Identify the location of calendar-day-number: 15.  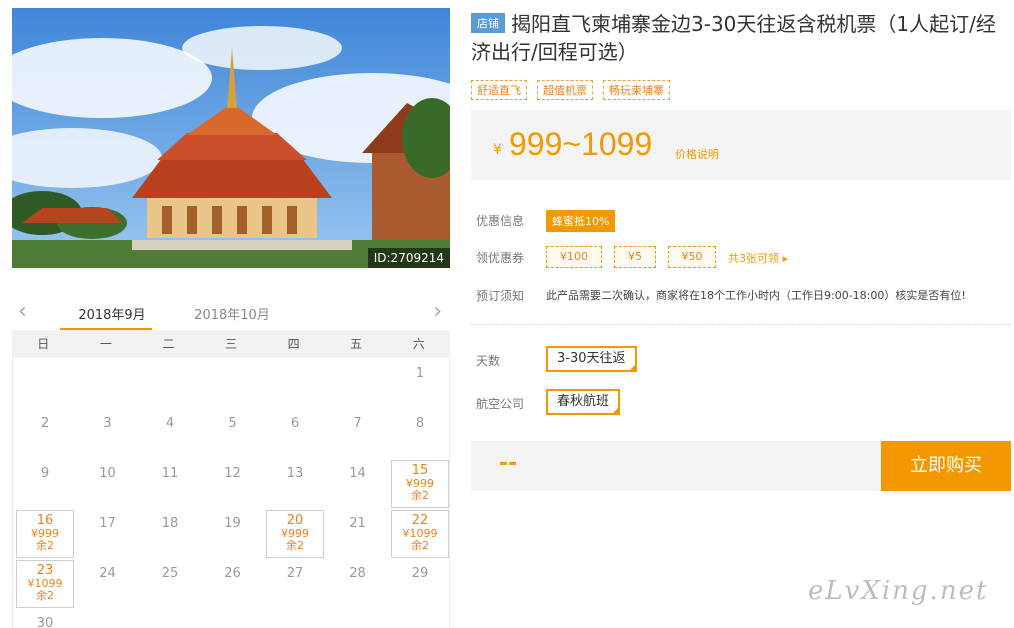
(420, 470).